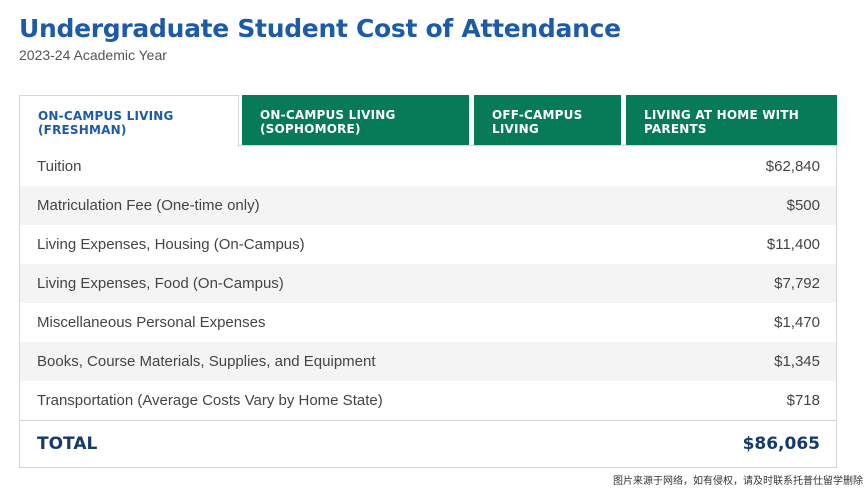  Describe the element at coordinates (106, 123) in the screenshot. I see `tab-label: ON-CAMPUS LIVING (FRESHMAN)` at that location.